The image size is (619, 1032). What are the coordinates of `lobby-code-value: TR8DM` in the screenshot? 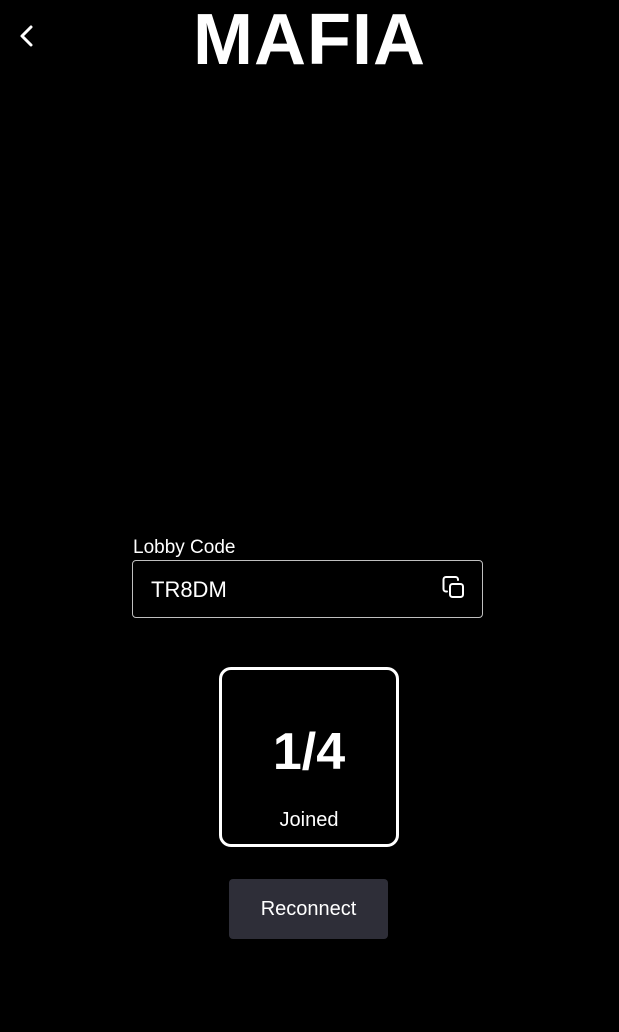 It's located at (189, 589).